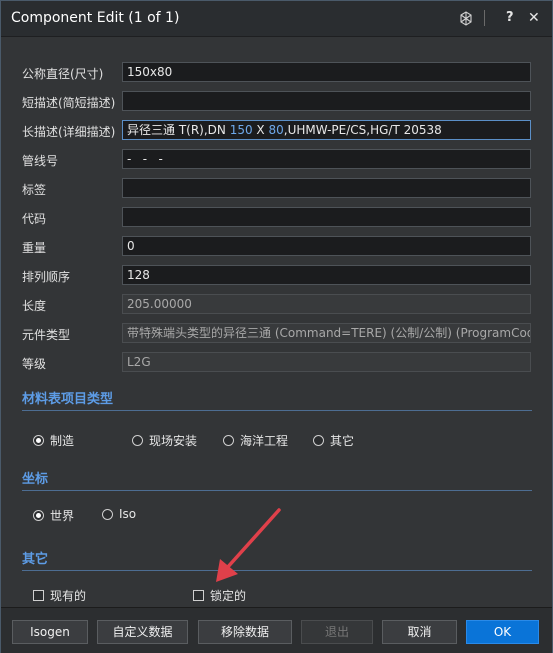  Describe the element at coordinates (337, 632) in the screenshot. I see `exit-button: 退出` at that location.